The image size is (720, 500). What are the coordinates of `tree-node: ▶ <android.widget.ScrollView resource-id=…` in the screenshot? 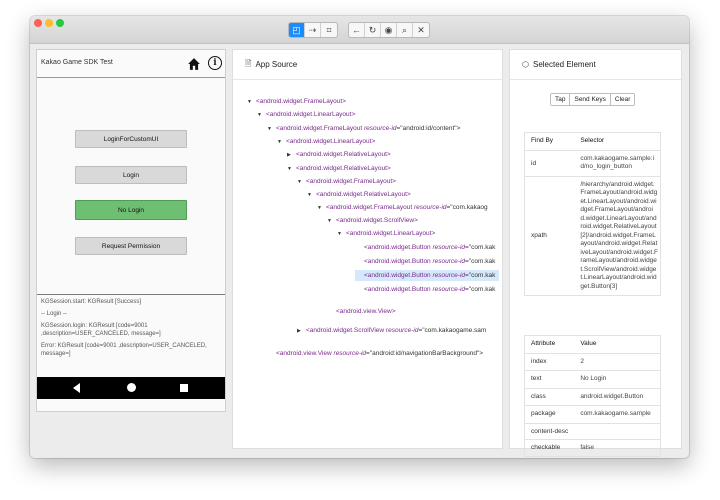 It's located at (391, 330).